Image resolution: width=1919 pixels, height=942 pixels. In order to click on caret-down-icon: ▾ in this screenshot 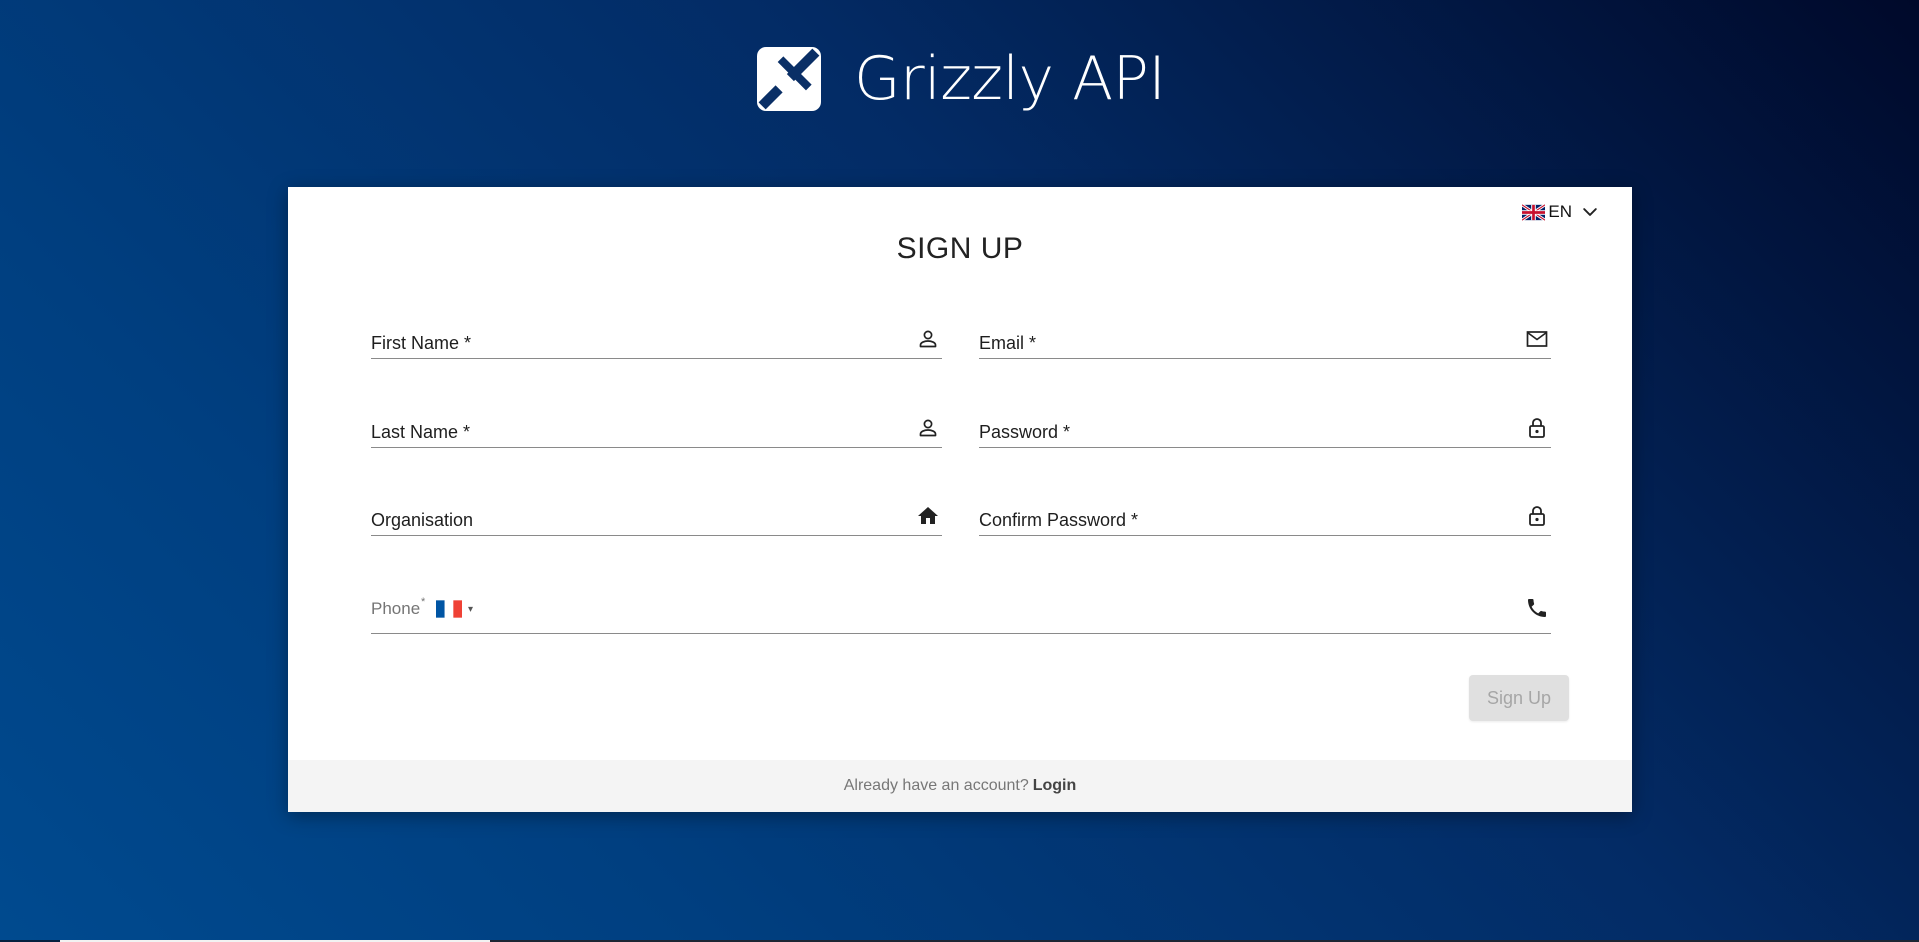, I will do `click(471, 609)`.